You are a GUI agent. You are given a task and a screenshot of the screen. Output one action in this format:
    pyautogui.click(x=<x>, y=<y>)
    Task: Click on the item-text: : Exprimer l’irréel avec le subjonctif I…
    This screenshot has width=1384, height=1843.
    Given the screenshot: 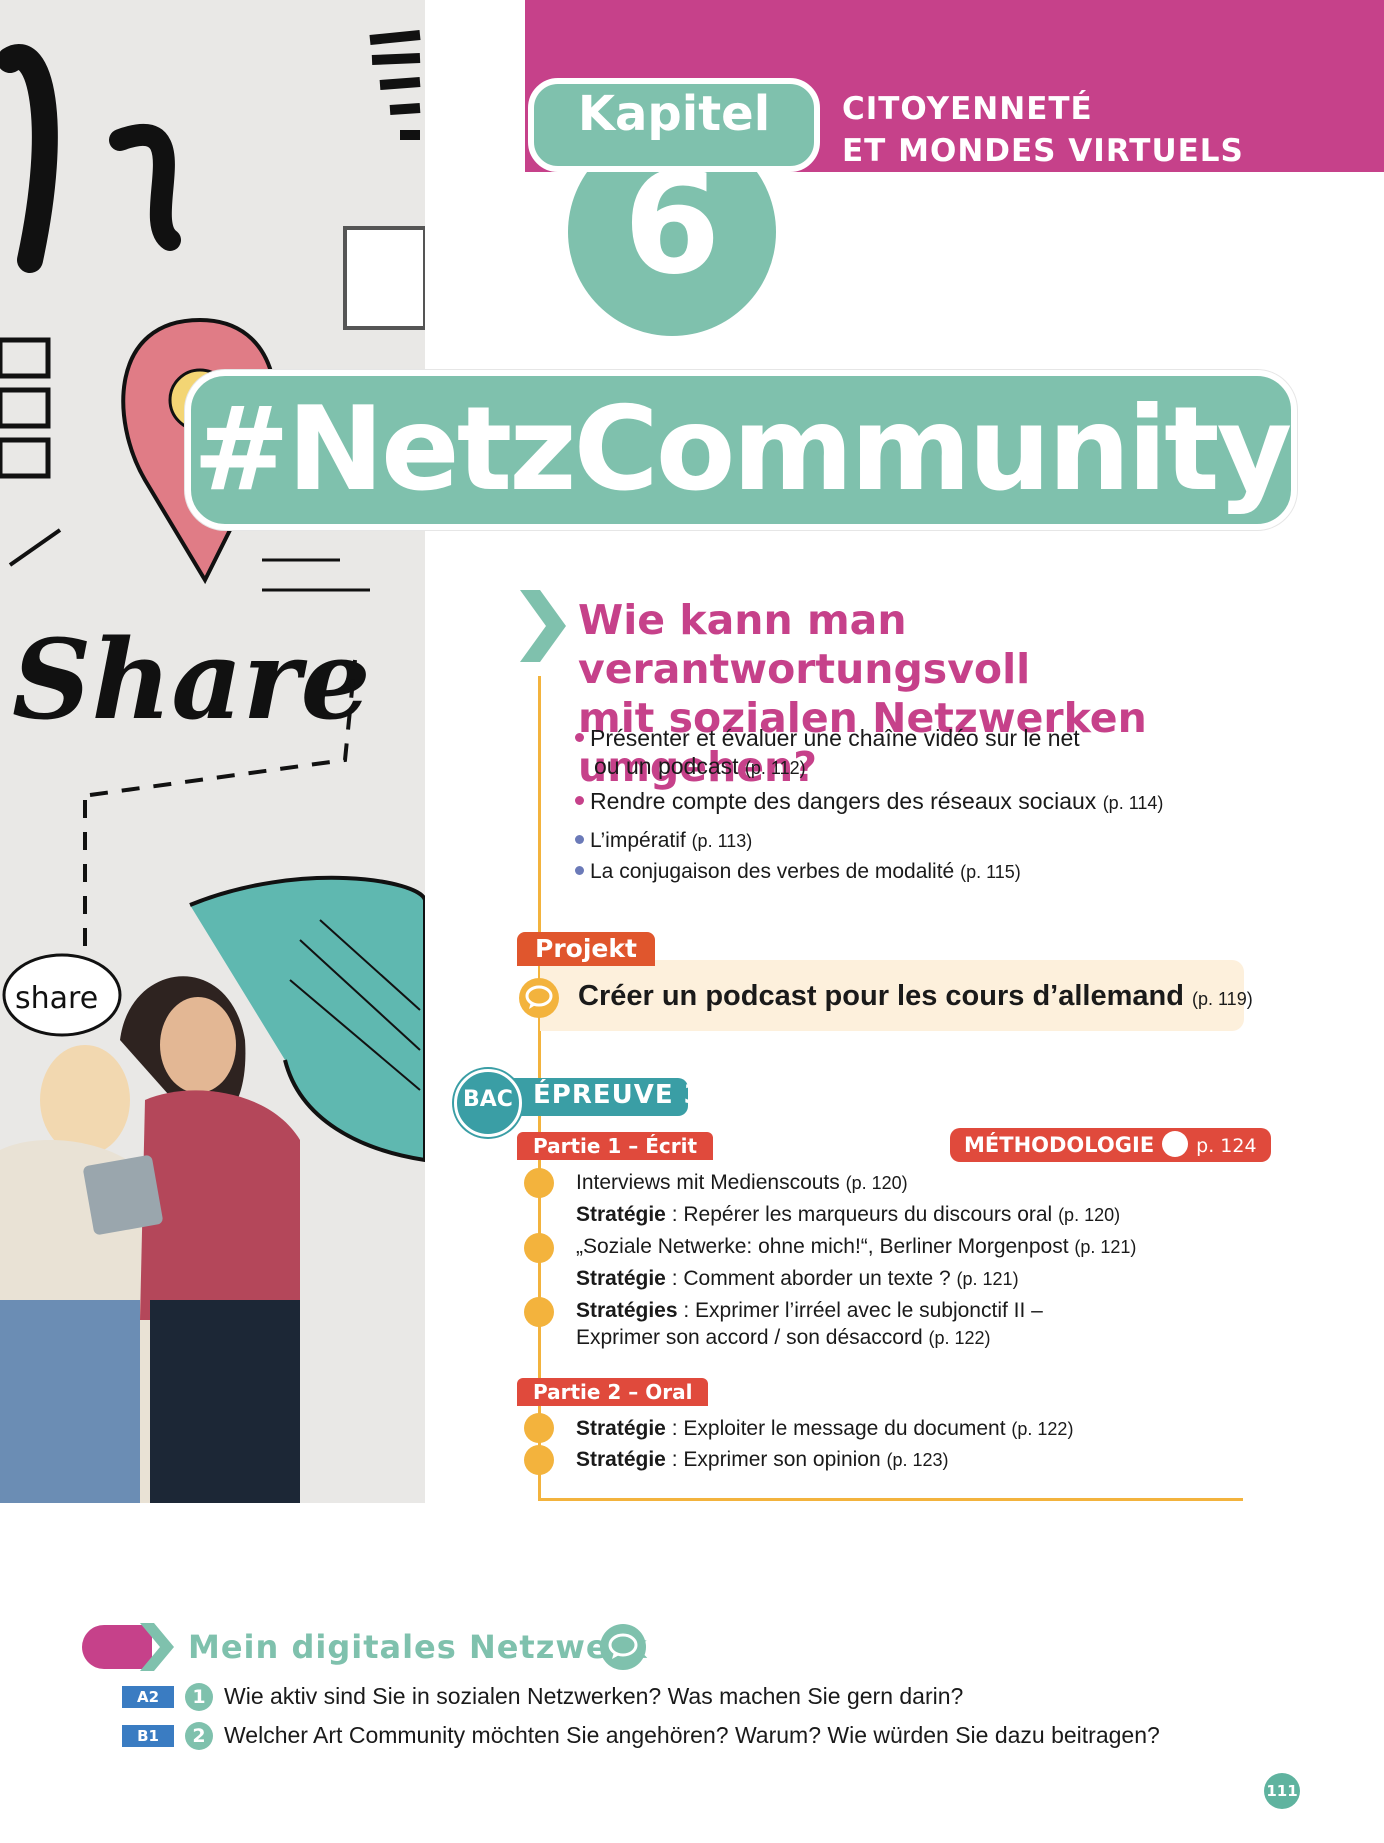 What is the action you would take?
    pyautogui.click(x=860, y=1310)
    